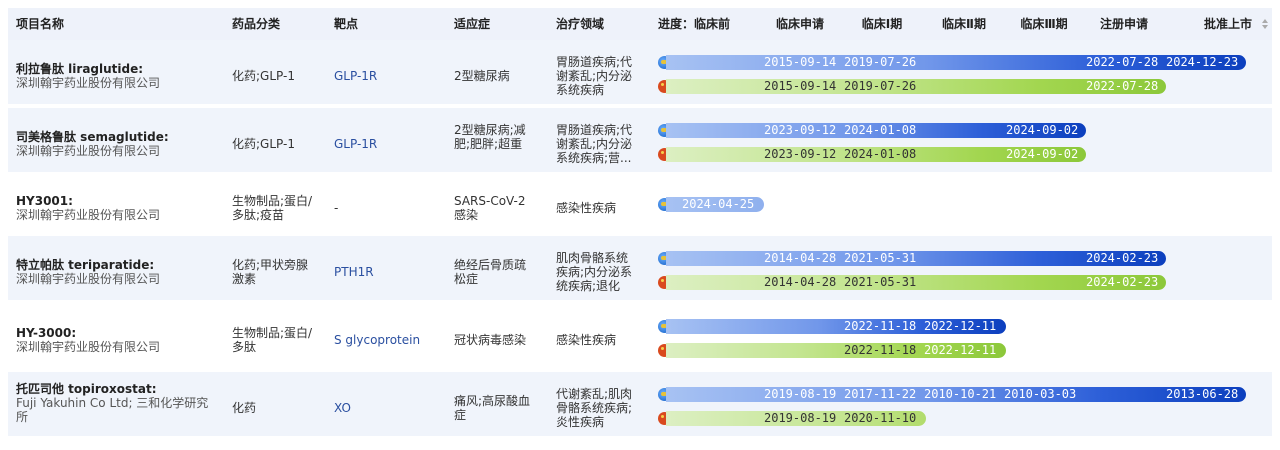 The height and width of the screenshot is (450, 1280). What do you see at coordinates (256, 24) in the screenshot?
I see `header-drug-category: 药品分类` at bounding box center [256, 24].